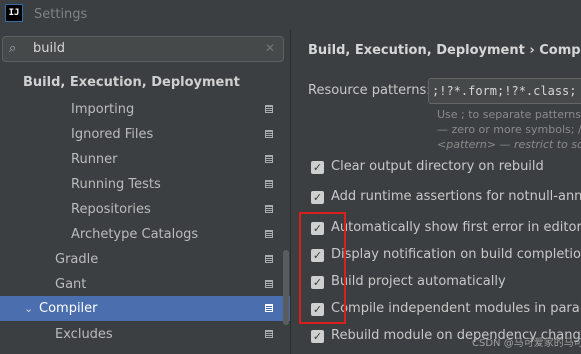  Describe the element at coordinates (509, 144) in the screenshot. I see `resource-patterns-hint-line: <pattern> — restrict to sou` at that location.